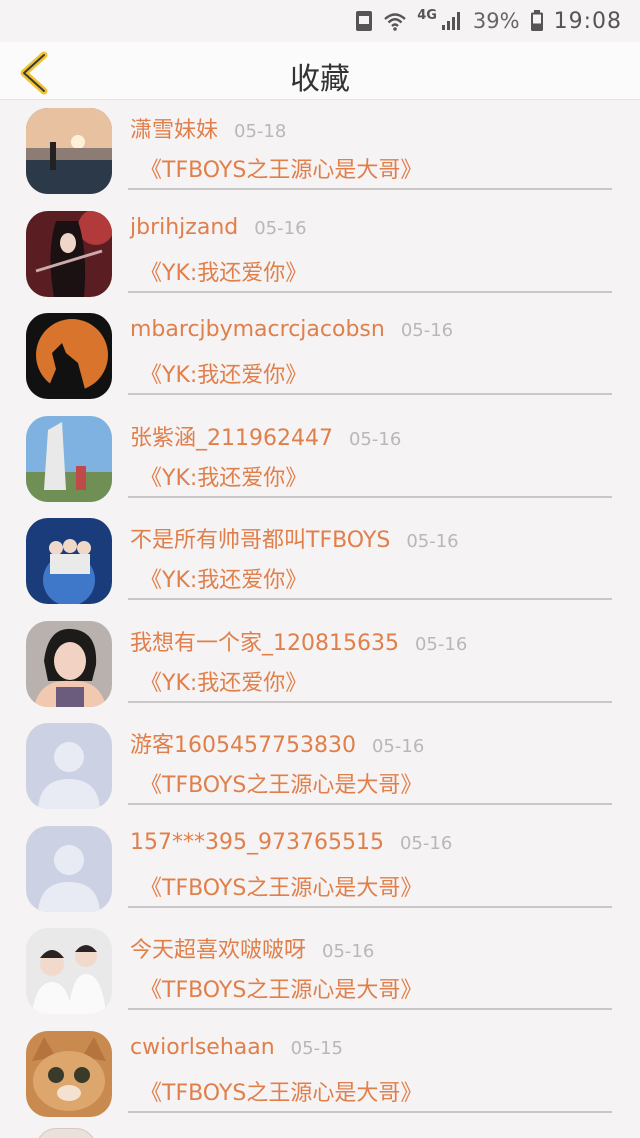  Describe the element at coordinates (231, 438) in the screenshot. I see `username: 张紫涵_211962447` at that location.